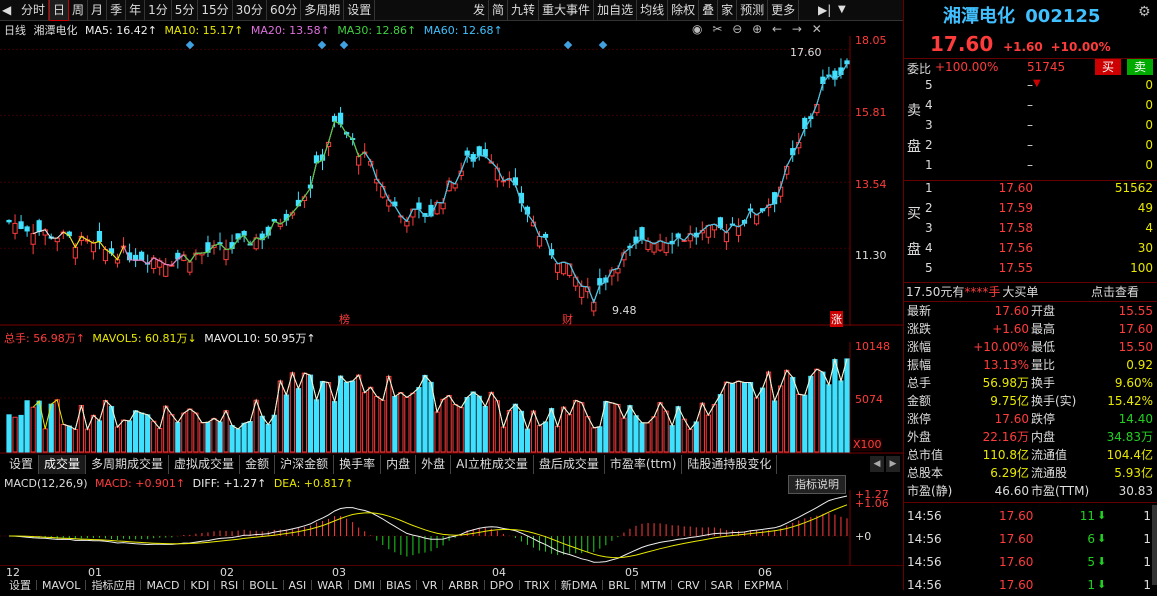  Describe the element at coordinates (689, 585) in the screenshot. I see `indicator-tab: CRV` at that location.